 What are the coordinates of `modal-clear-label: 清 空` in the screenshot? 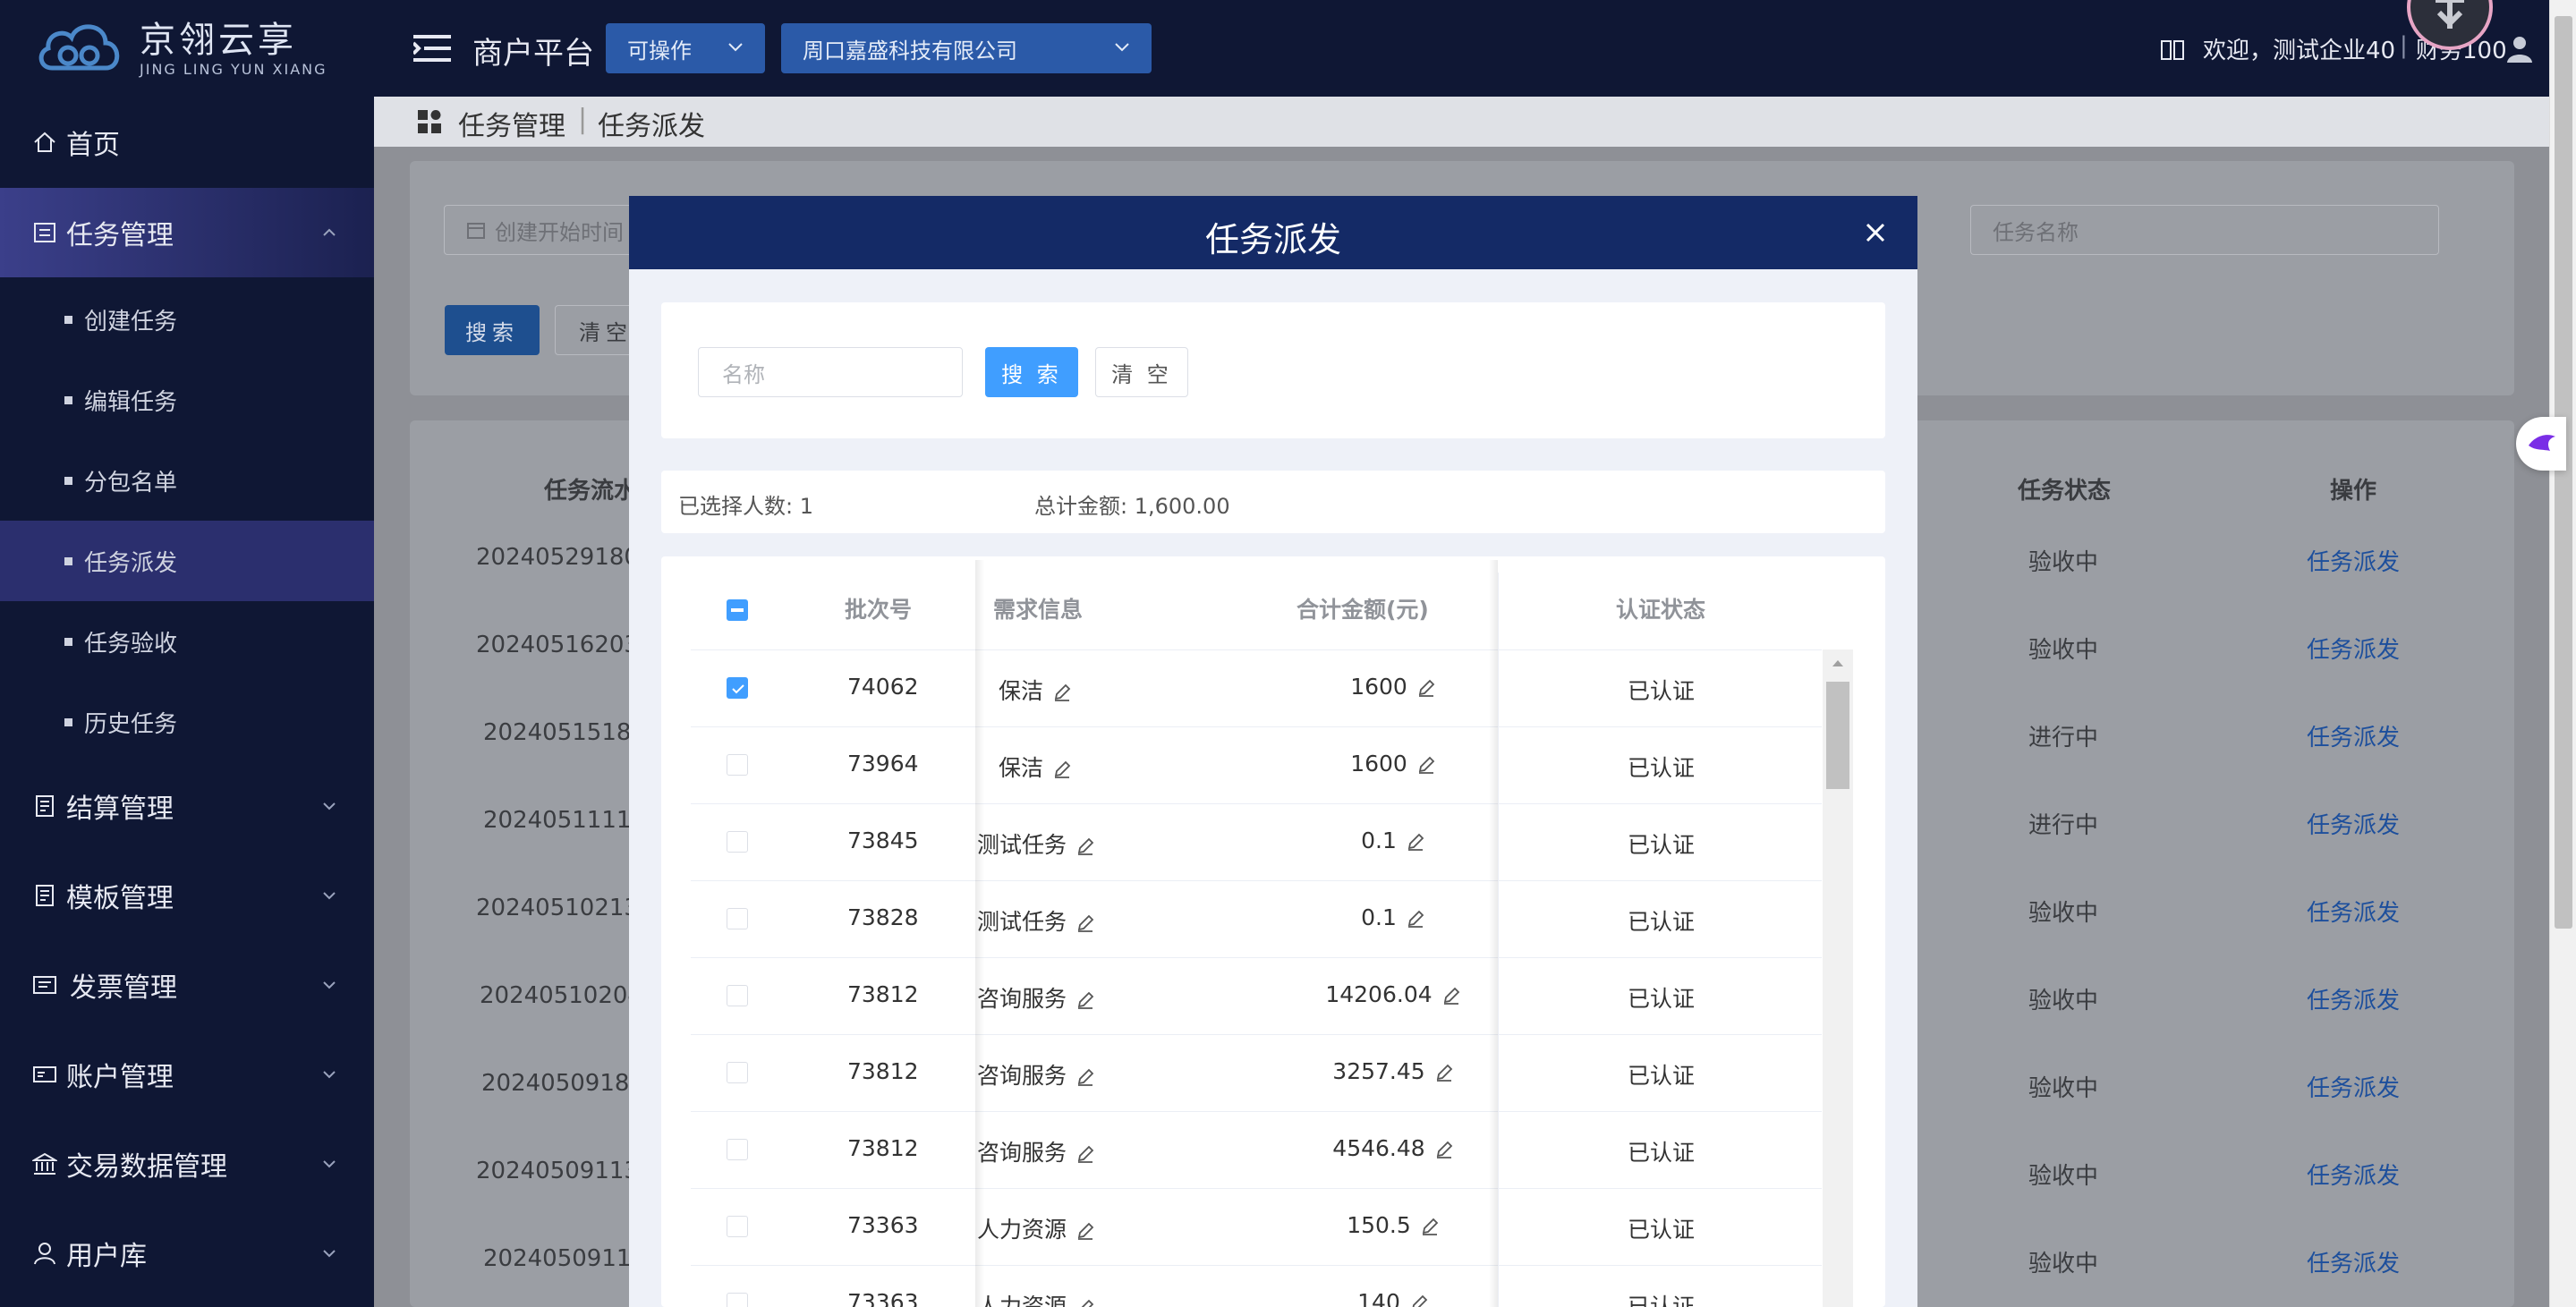 It's located at (1141, 374).